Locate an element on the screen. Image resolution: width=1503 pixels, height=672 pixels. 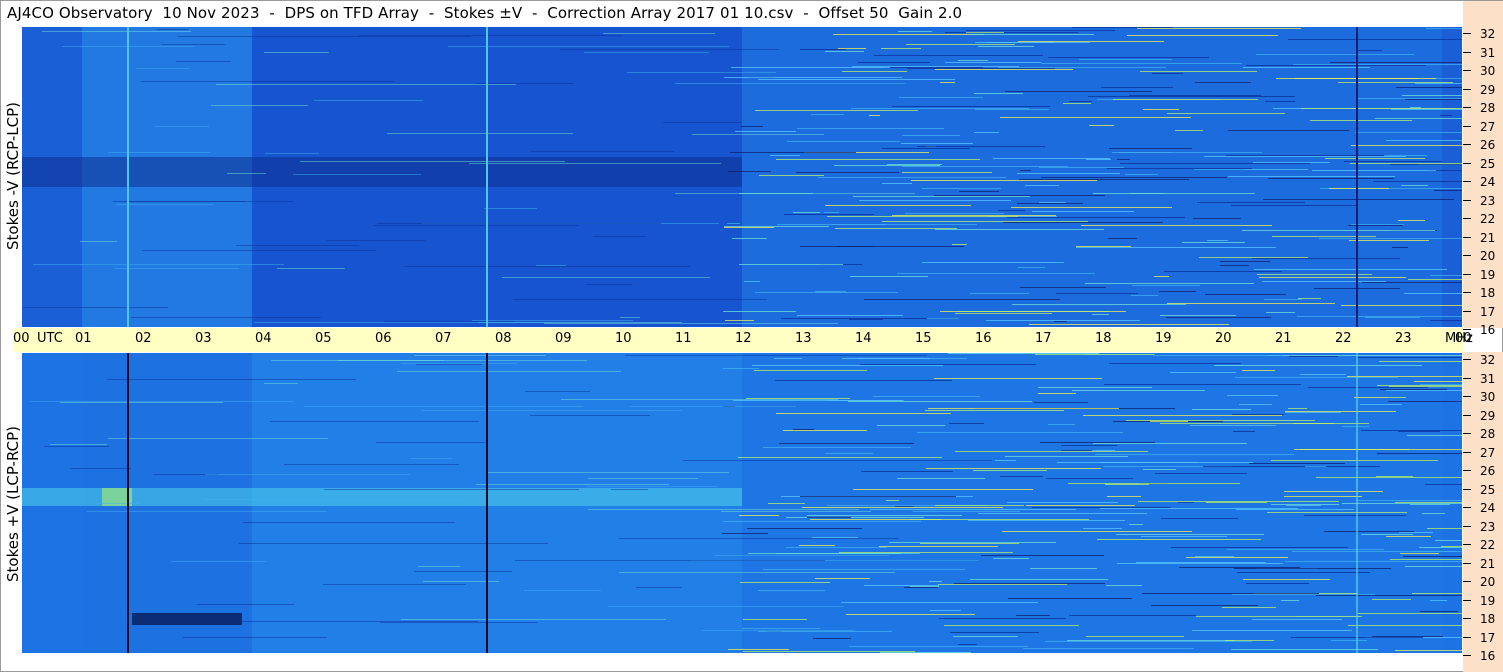
time-tick-label: 14 is located at coordinates (863, 338).